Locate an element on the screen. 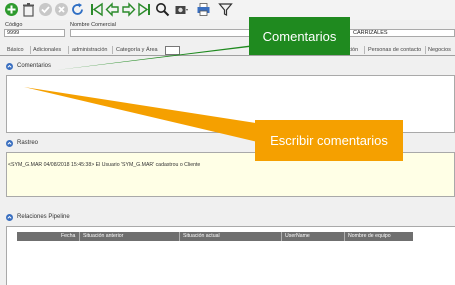 This screenshot has height=285, width=455. tracking-section-title: Rastreo is located at coordinates (28, 143).